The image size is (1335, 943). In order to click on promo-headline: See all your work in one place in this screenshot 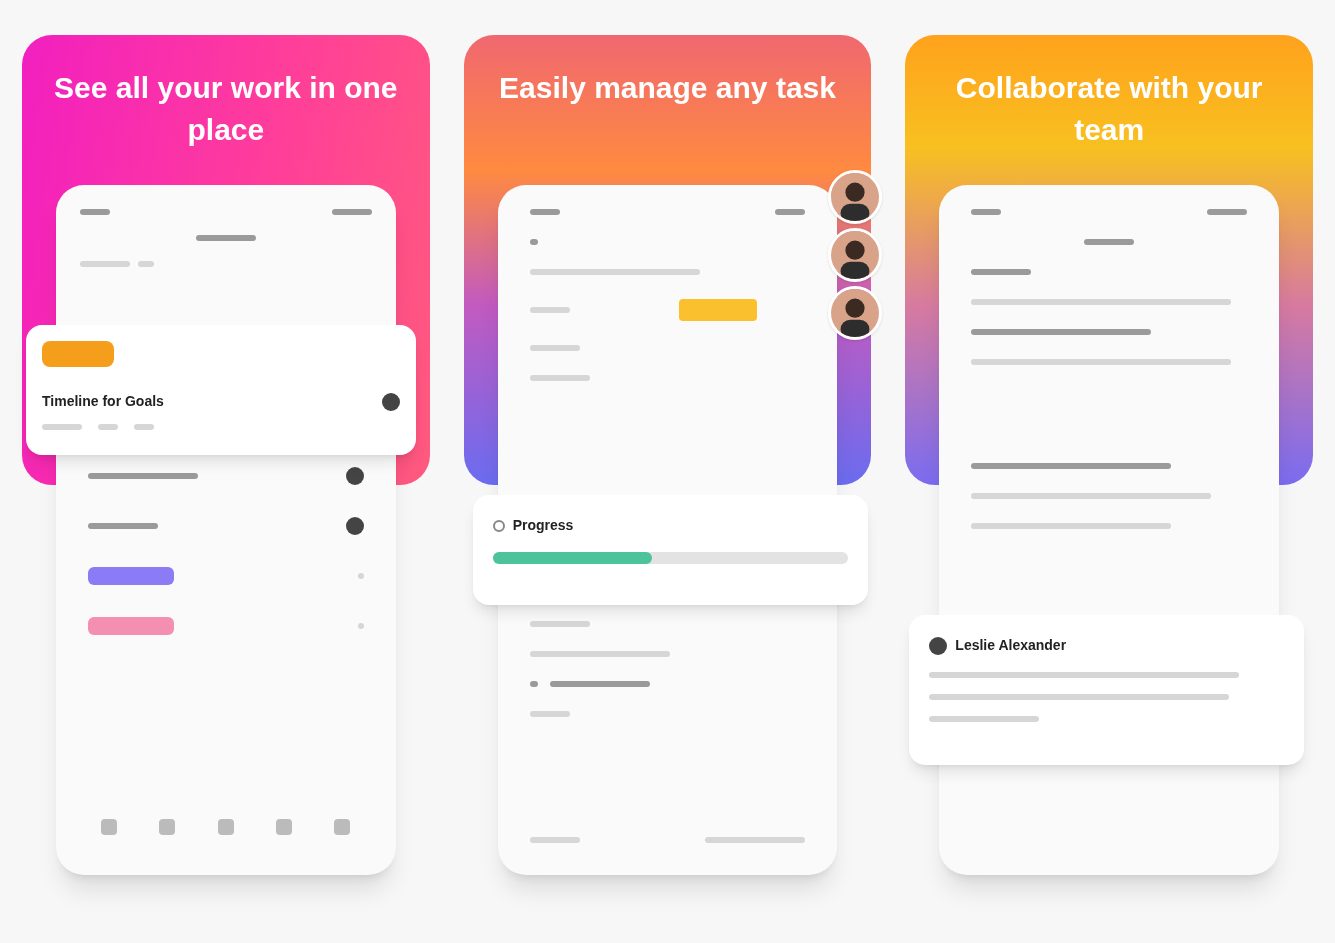, I will do `click(226, 109)`.